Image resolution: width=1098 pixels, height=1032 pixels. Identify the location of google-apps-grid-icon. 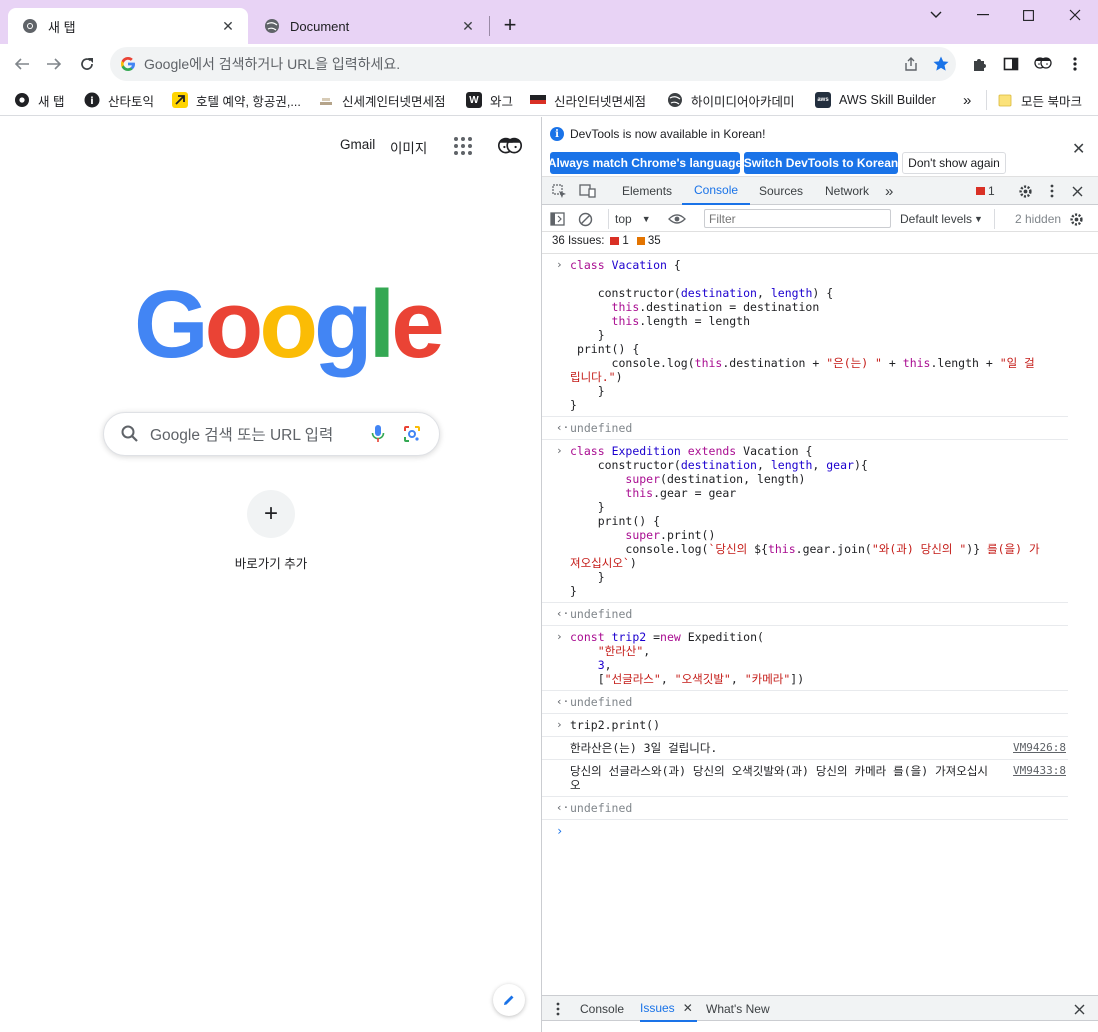
(463, 146).